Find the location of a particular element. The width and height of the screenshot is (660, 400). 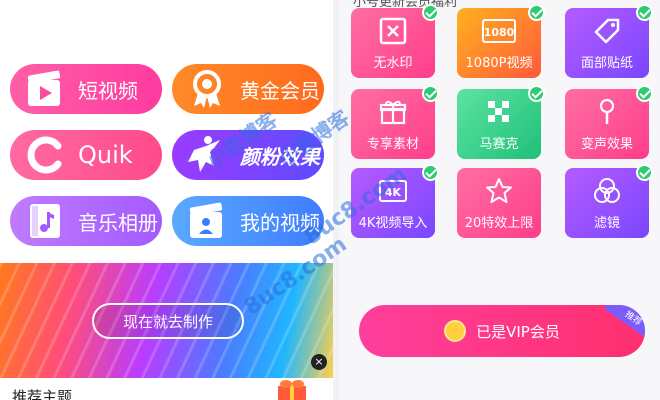

mosaic-icon is located at coordinates (499, 112).